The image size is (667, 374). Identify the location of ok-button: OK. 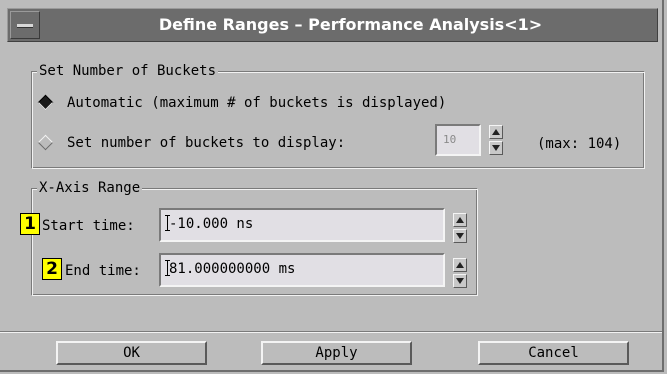
(131, 353).